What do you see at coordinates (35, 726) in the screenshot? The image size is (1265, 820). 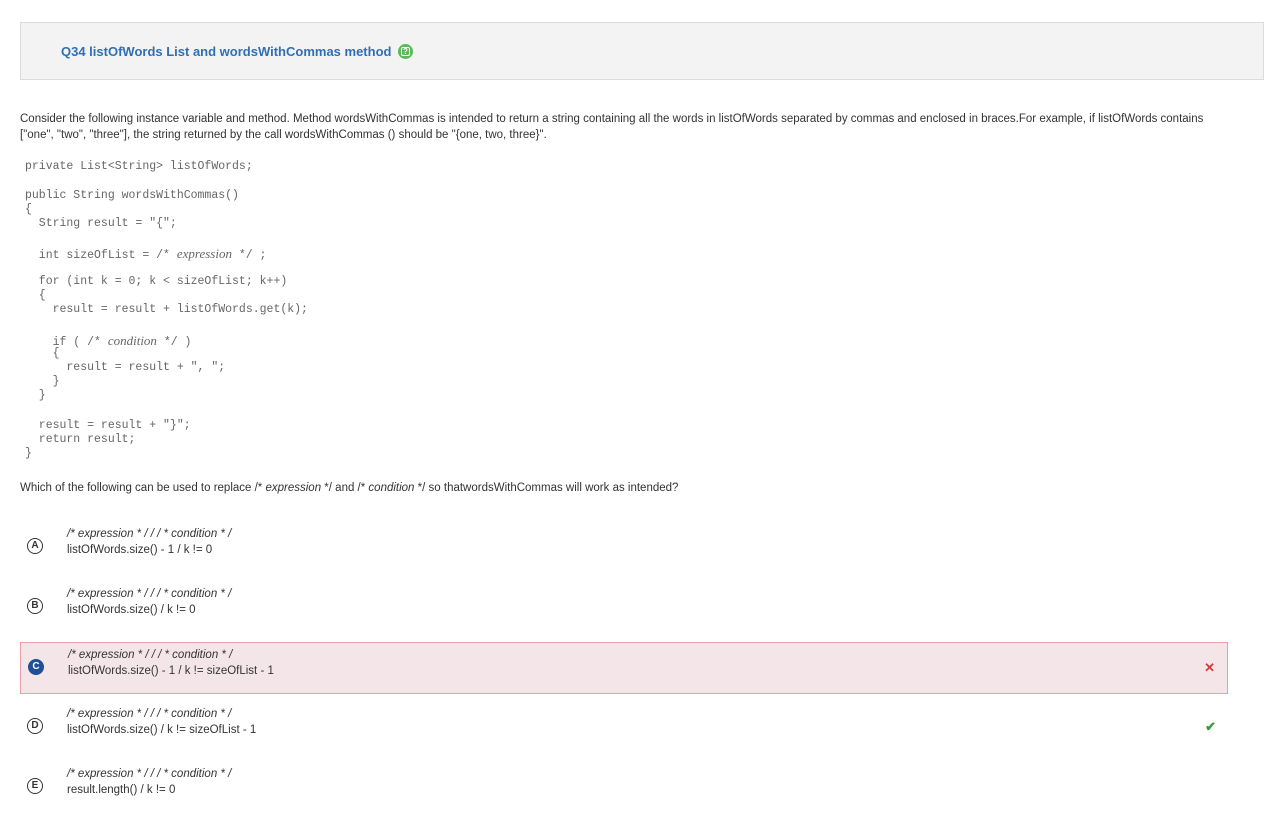 I see `option-letter-badge: D` at bounding box center [35, 726].